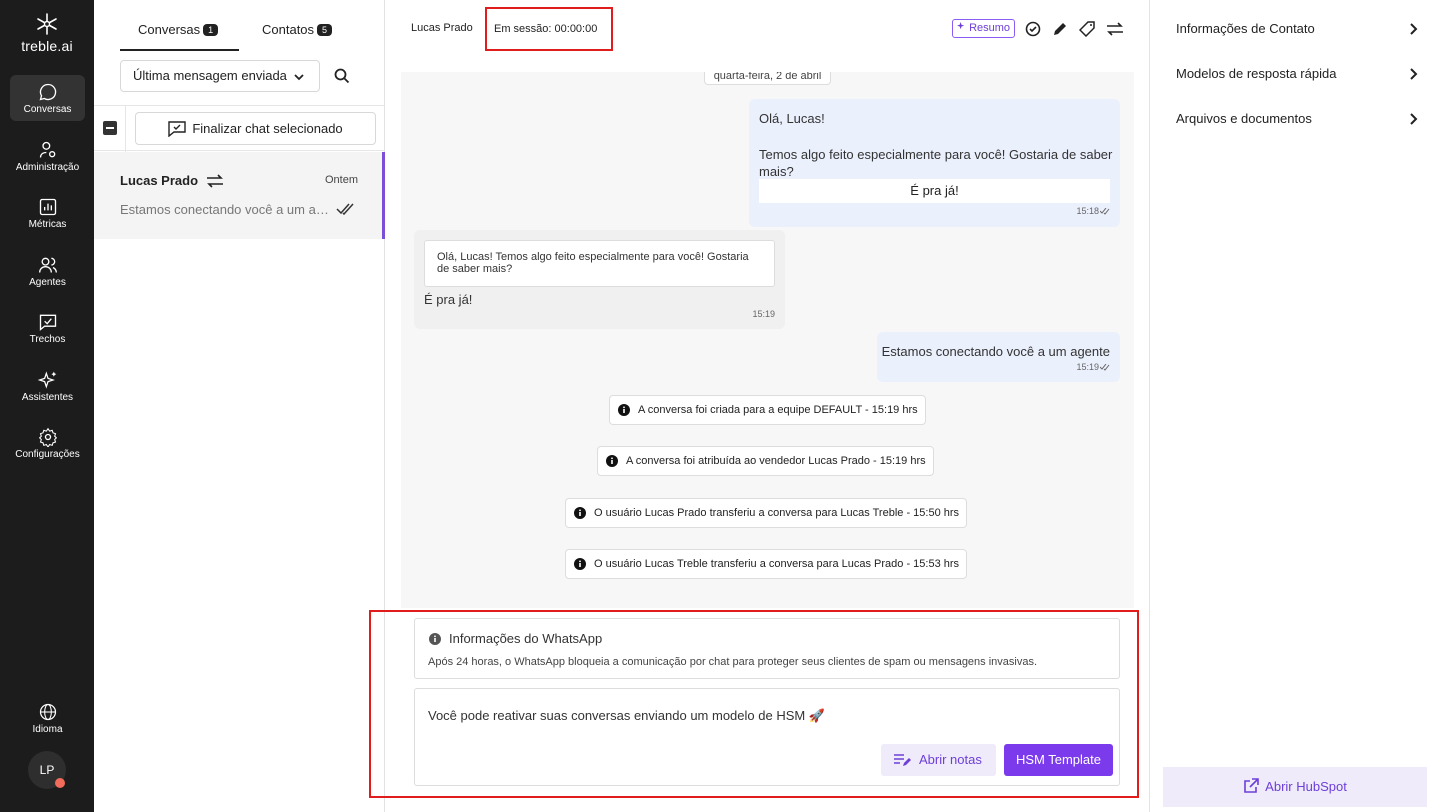 This screenshot has width=1440, height=812. I want to click on list-toolbar: Finalizar chat selecionado, so click(239, 128).